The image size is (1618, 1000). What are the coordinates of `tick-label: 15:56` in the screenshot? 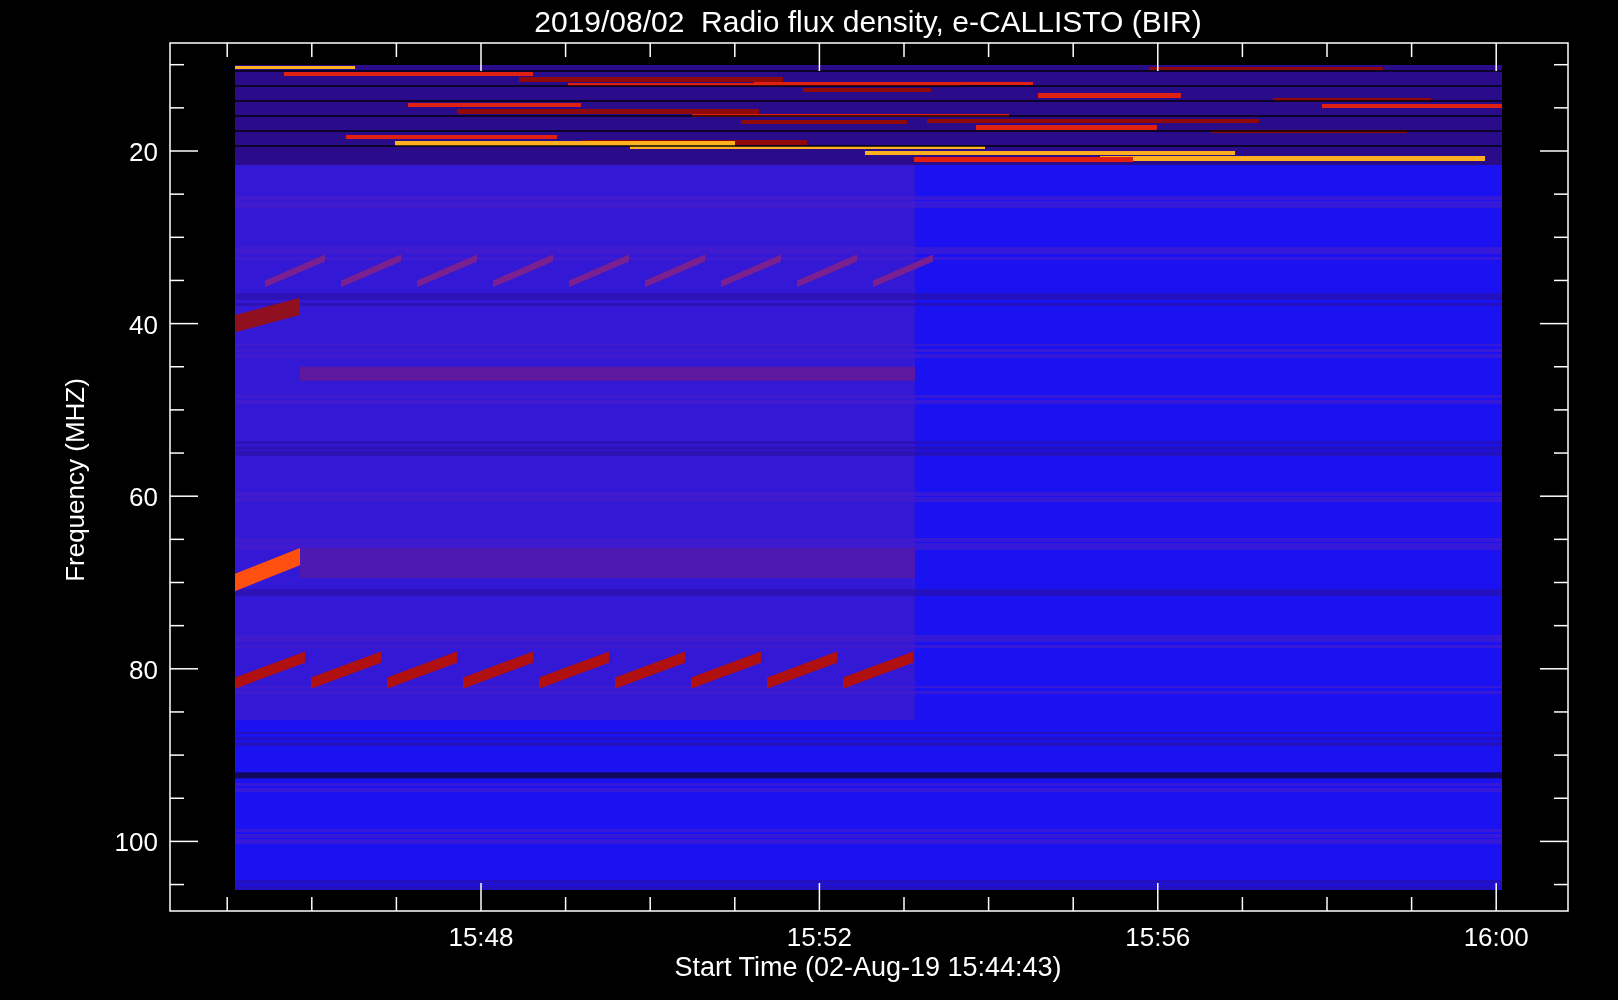 It's located at (1158, 937).